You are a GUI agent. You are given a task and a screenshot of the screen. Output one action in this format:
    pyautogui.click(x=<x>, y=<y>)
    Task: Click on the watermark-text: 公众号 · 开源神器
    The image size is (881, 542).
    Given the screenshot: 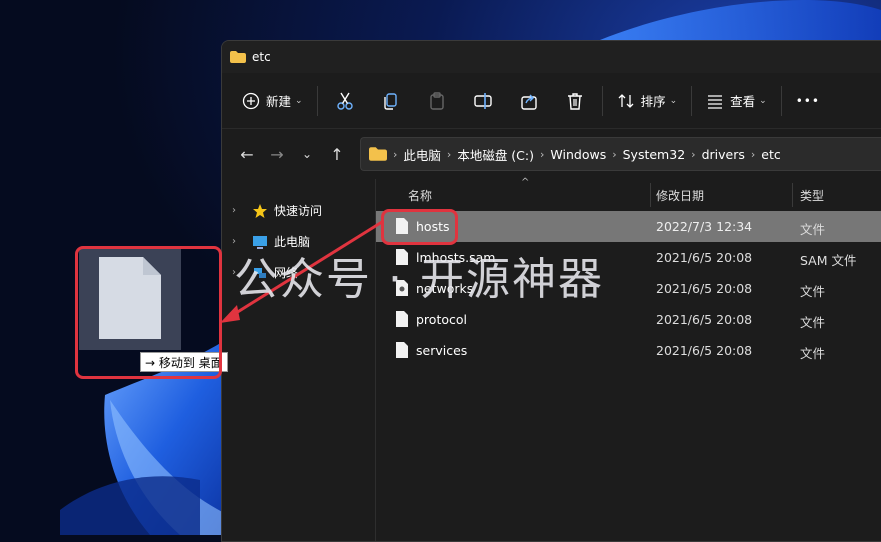 What is the action you would take?
    pyautogui.click(x=419, y=279)
    